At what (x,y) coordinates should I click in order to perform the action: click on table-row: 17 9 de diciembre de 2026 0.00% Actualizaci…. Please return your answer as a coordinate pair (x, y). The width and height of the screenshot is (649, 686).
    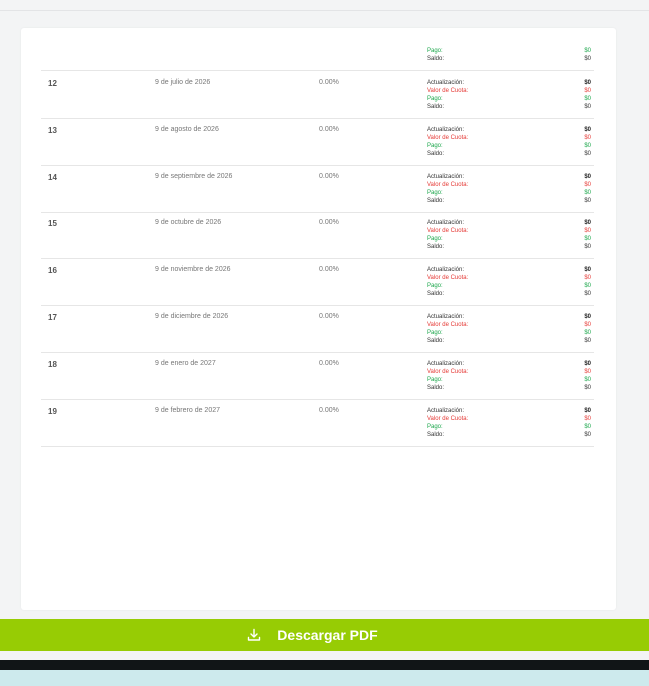
    Looking at the image, I should click on (317, 329).